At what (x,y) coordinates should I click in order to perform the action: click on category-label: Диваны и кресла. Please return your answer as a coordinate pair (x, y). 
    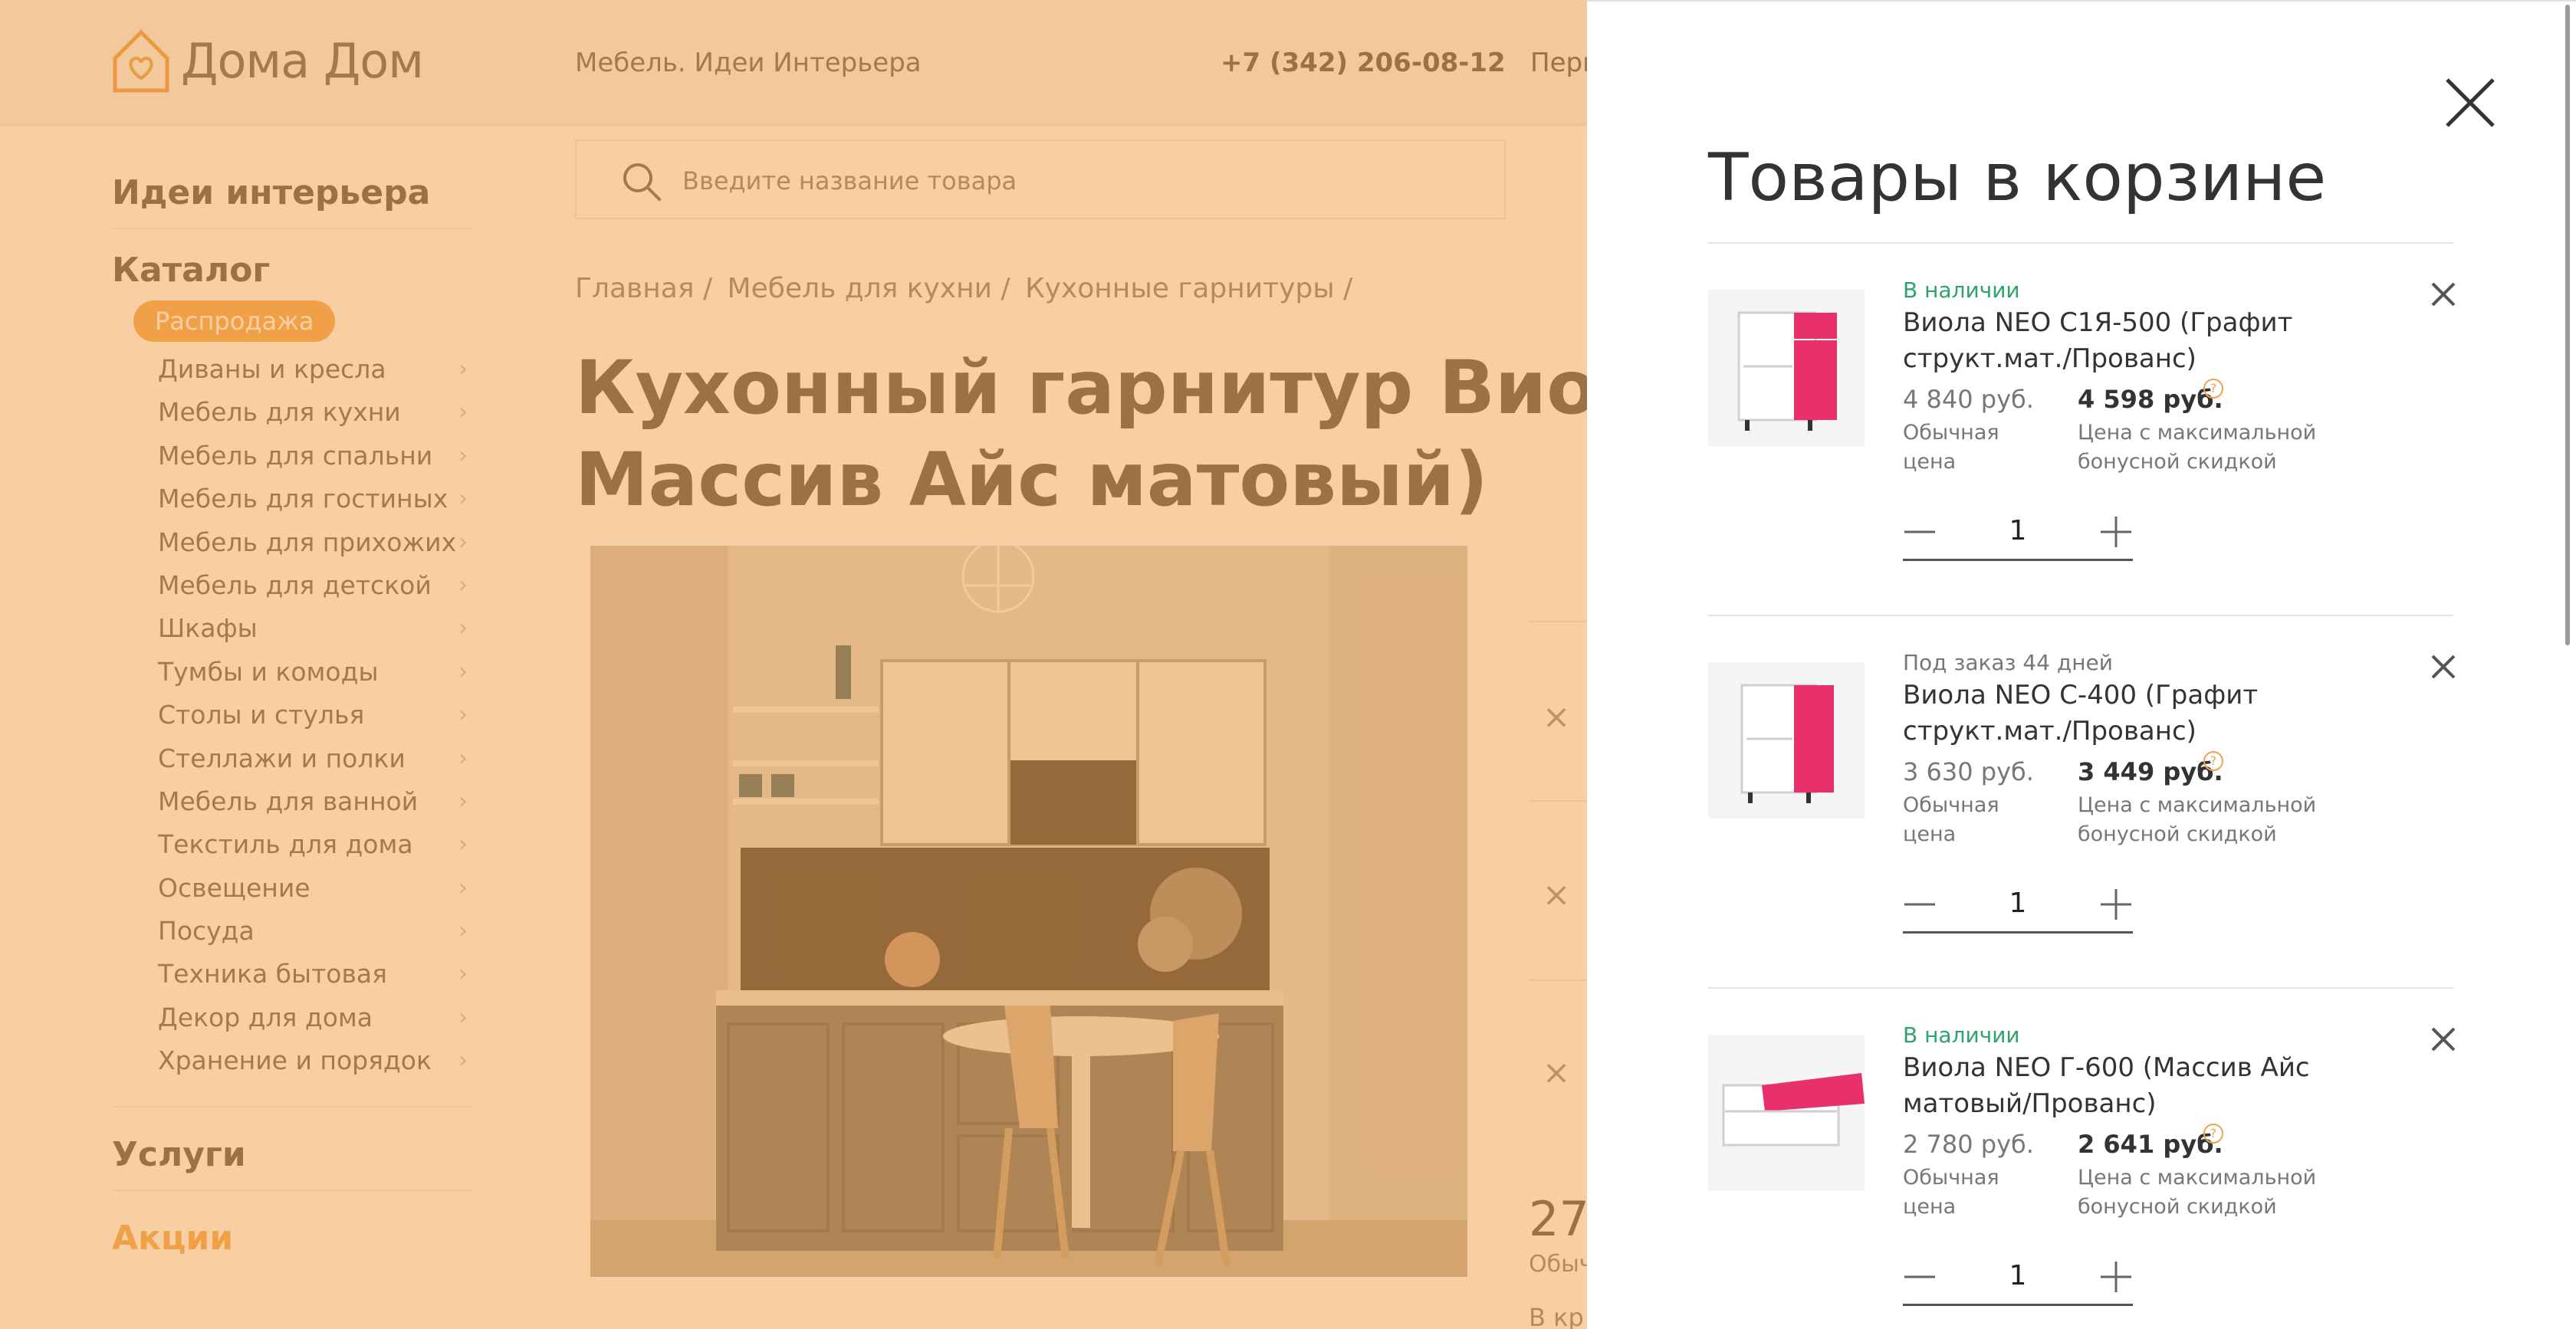
    Looking at the image, I should click on (272, 369).